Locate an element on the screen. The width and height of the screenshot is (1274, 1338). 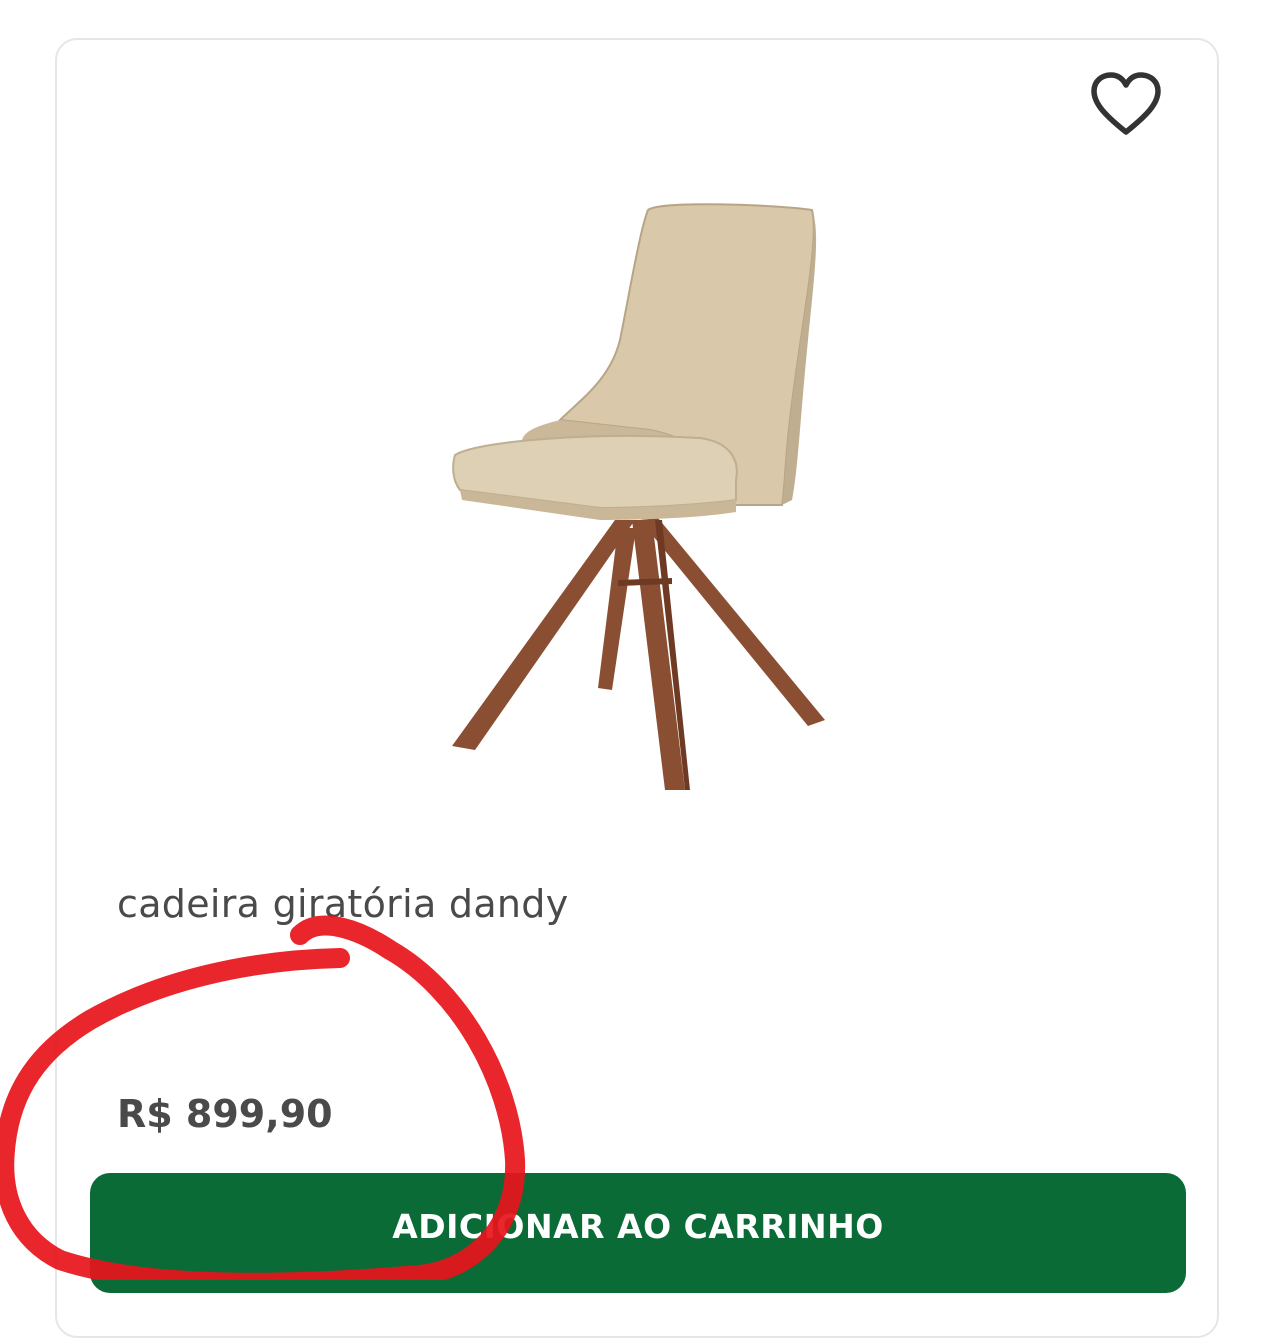
heart-icon is located at coordinates (1126, 105).